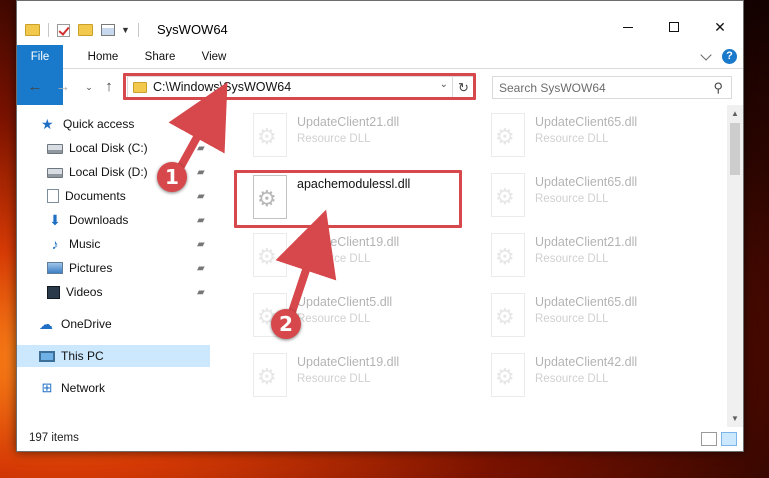 The height and width of the screenshot is (478, 769). What do you see at coordinates (192, 29) in the screenshot?
I see `window-title: SysWOW64` at bounding box center [192, 29].